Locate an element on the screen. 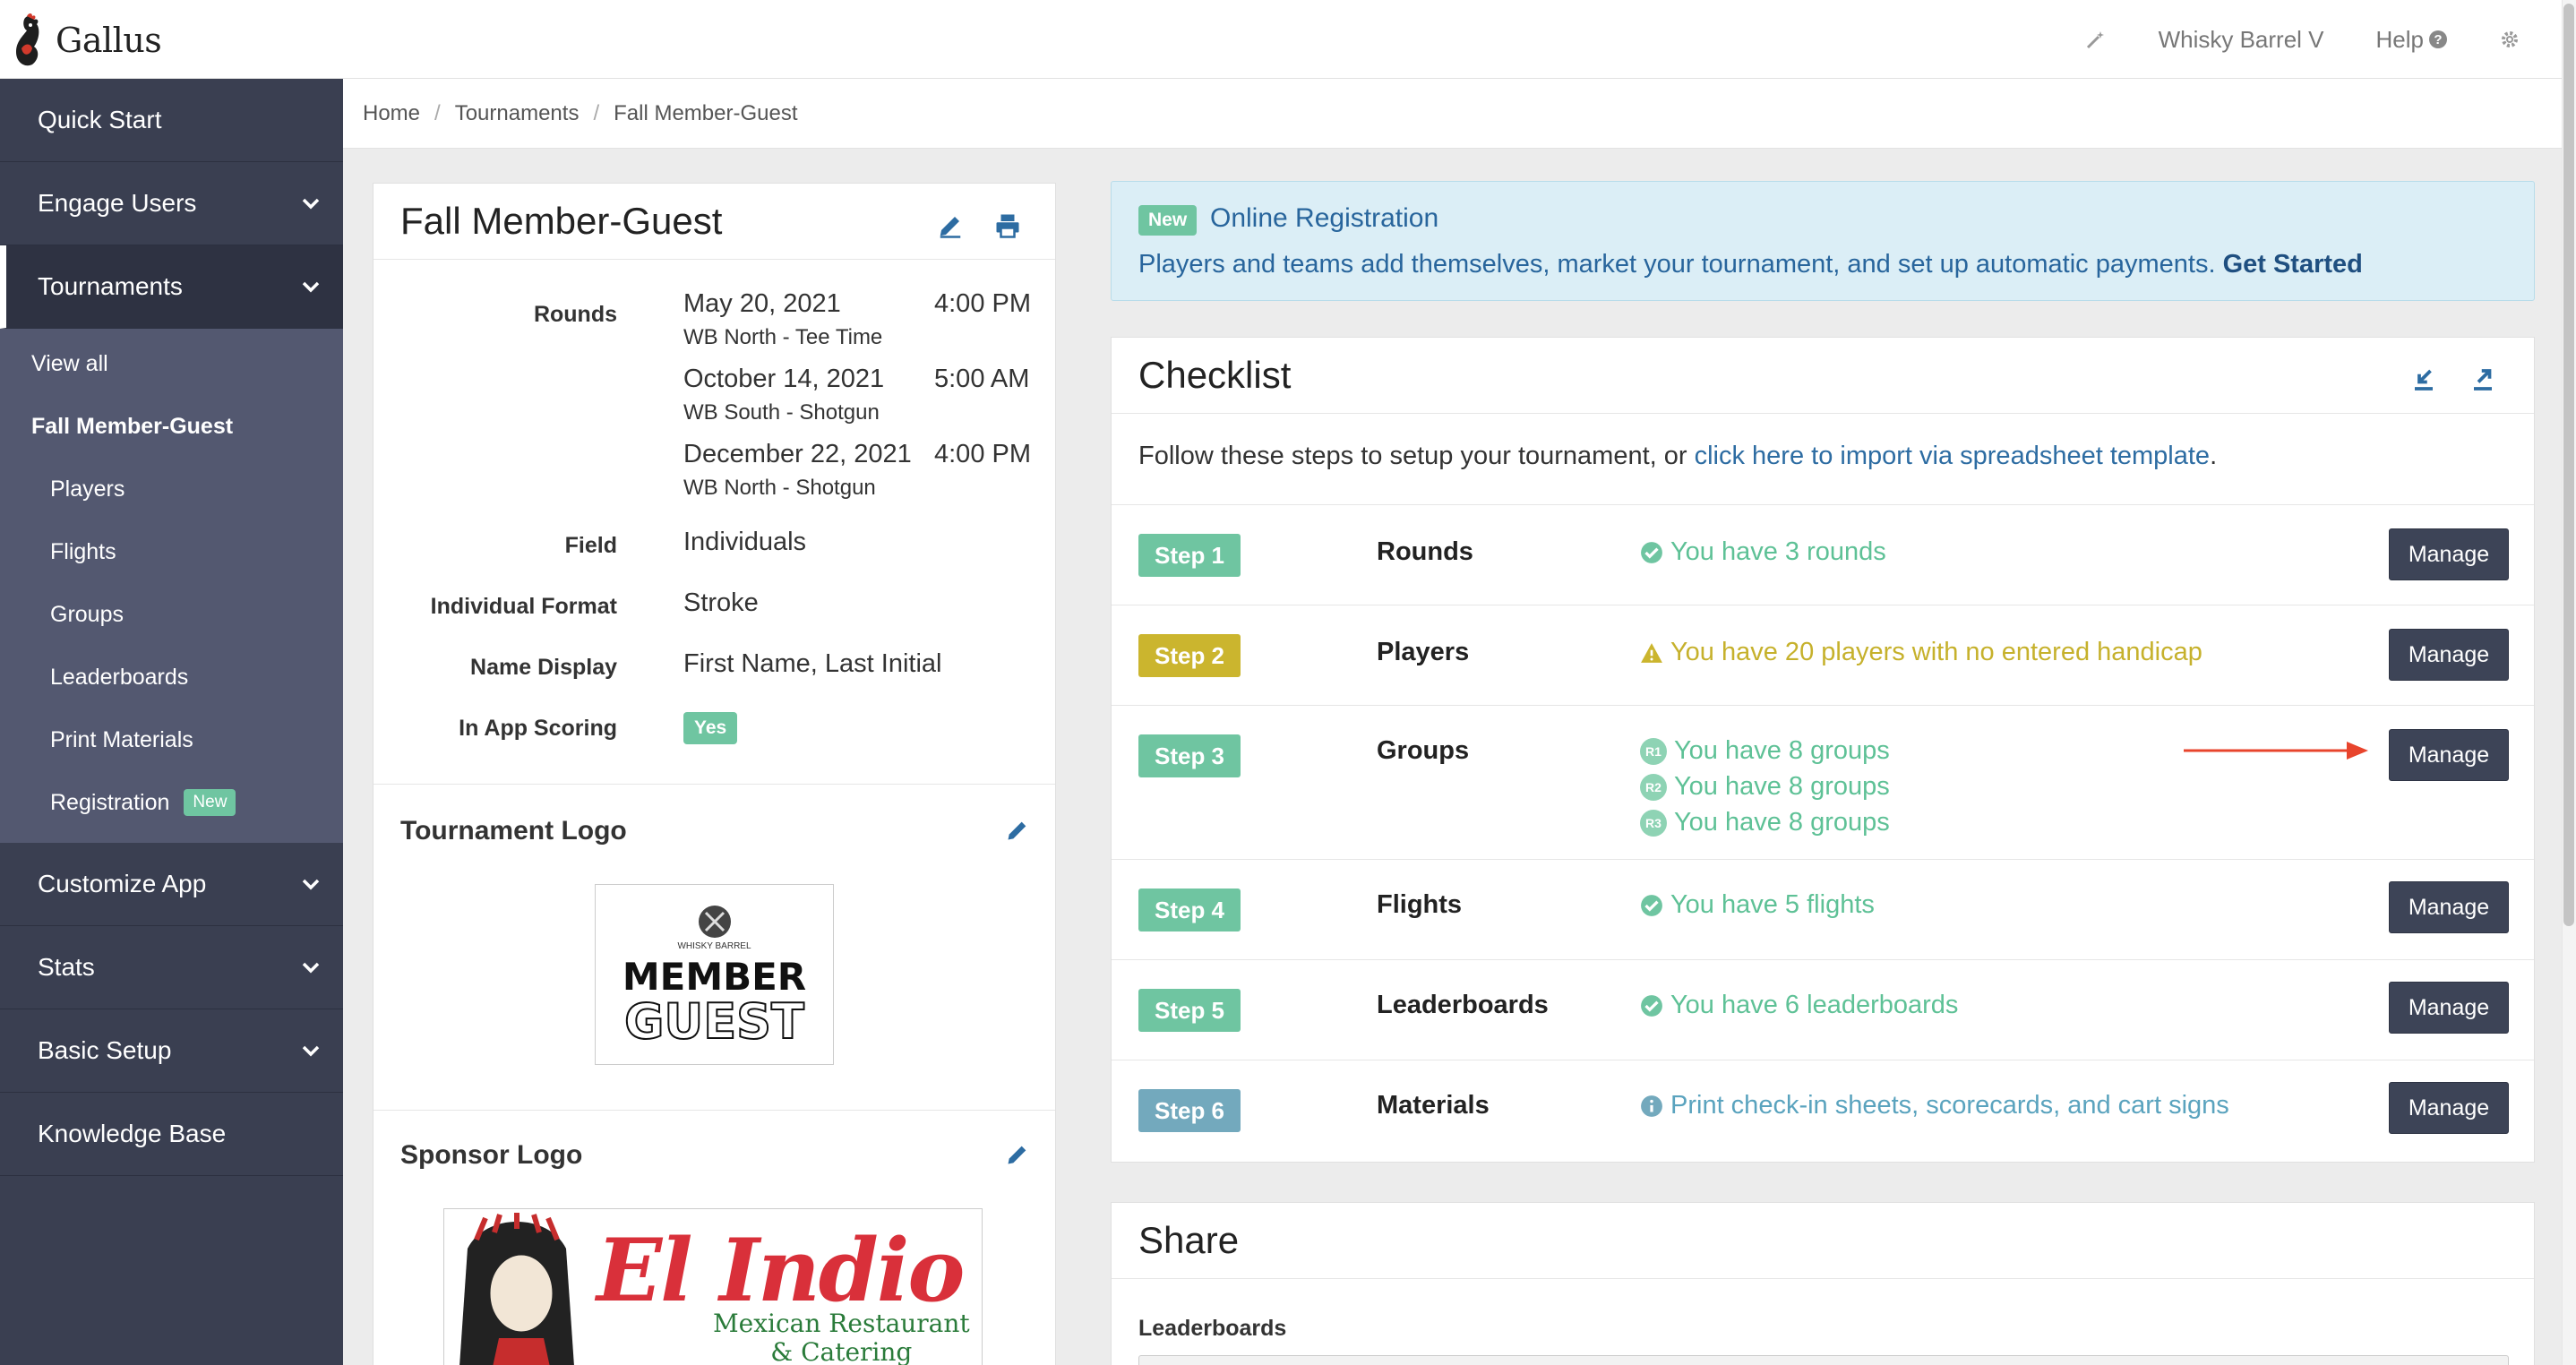  in-app-scoring-badge: Yes is located at coordinates (710, 728).